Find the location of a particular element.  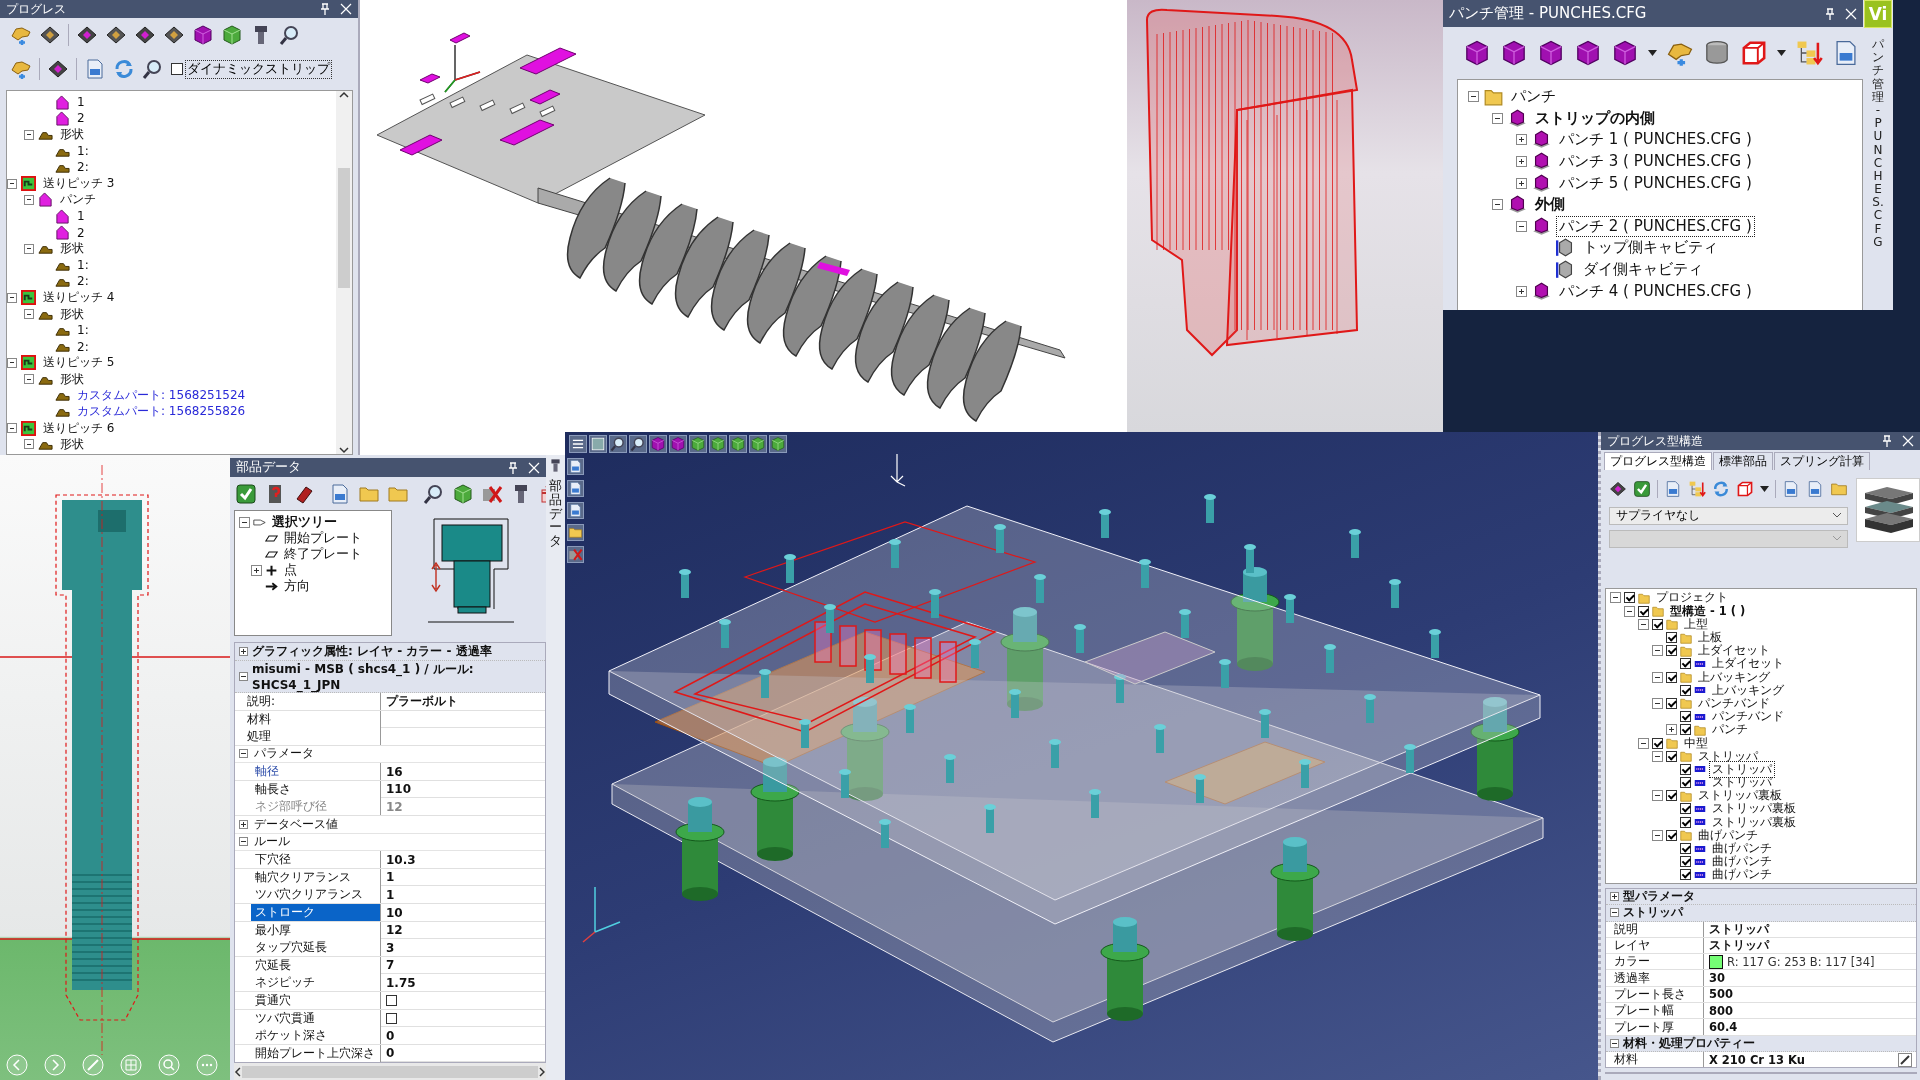

tree-item: 曲げパンチ is located at coordinates (1742, 874).